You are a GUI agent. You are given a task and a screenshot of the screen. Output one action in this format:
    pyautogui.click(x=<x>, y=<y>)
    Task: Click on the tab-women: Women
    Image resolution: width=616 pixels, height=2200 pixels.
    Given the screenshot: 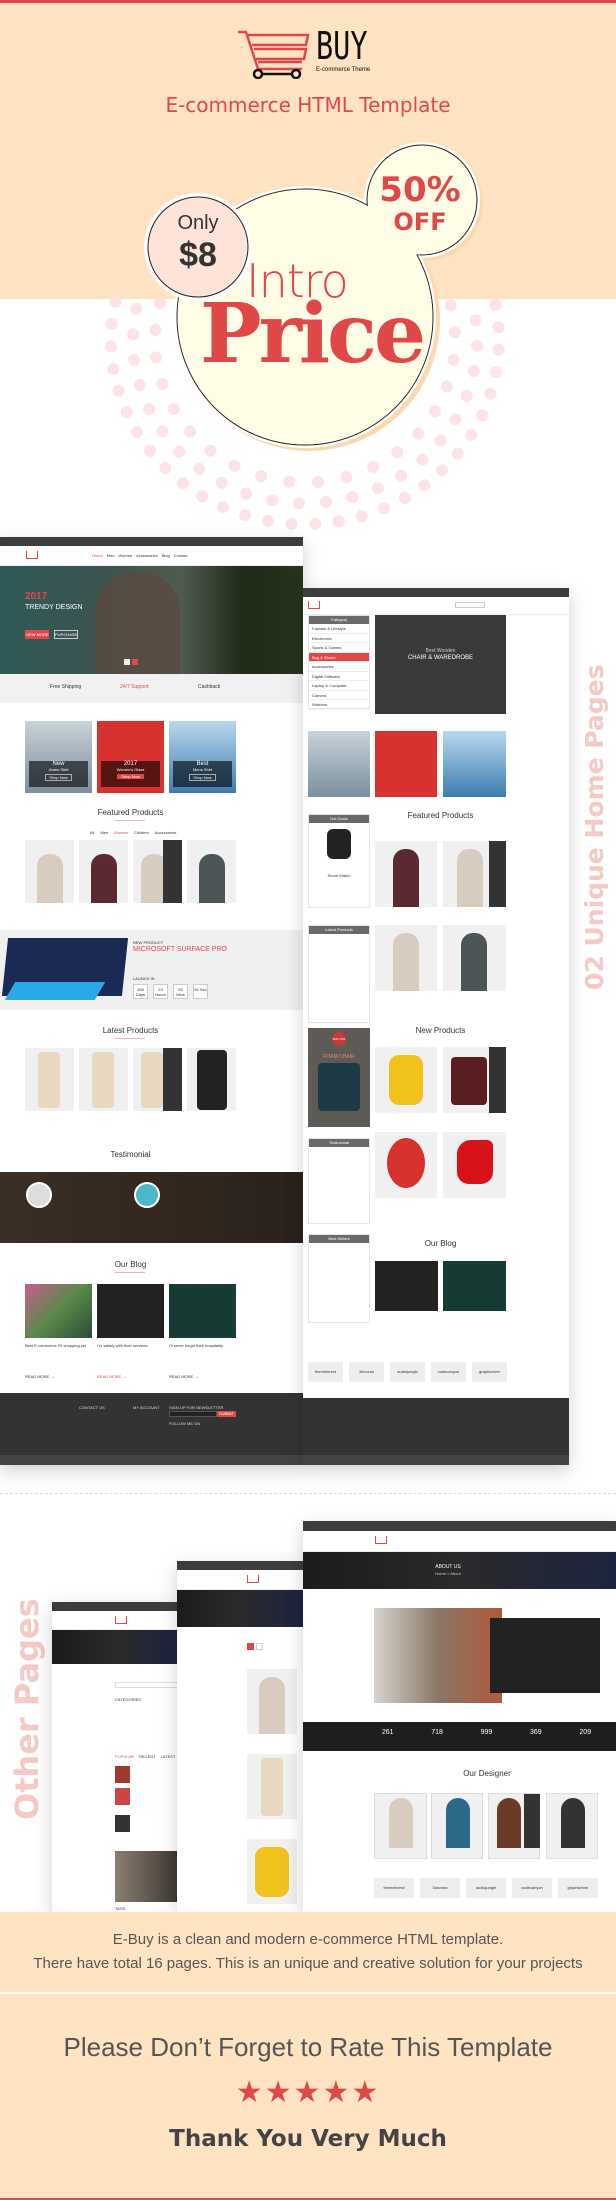 What is the action you would take?
    pyautogui.click(x=121, y=832)
    